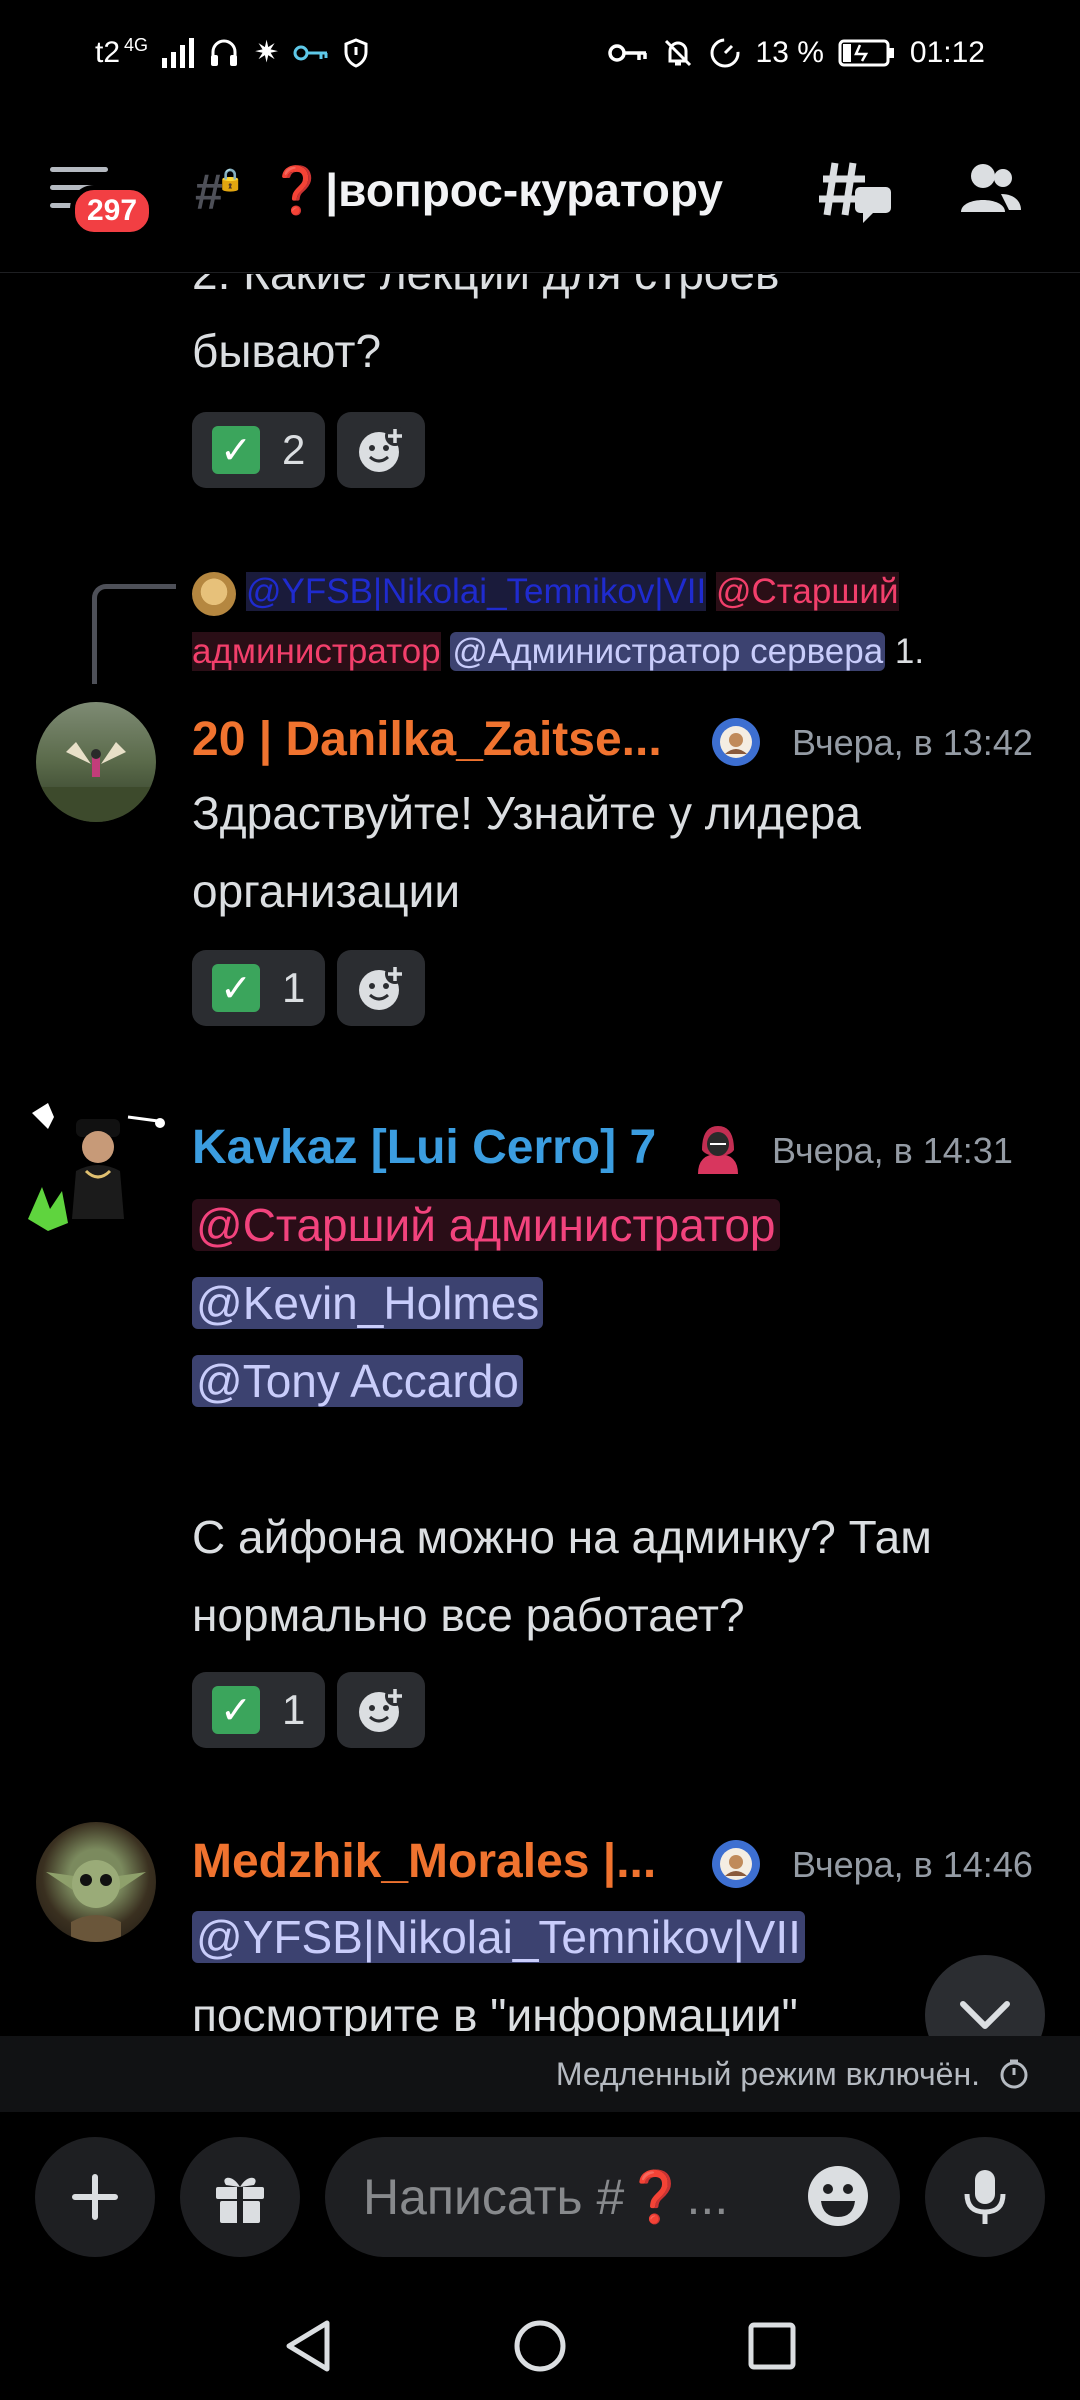 The image size is (1080, 2400). I want to click on home-icon, so click(540, 2346).